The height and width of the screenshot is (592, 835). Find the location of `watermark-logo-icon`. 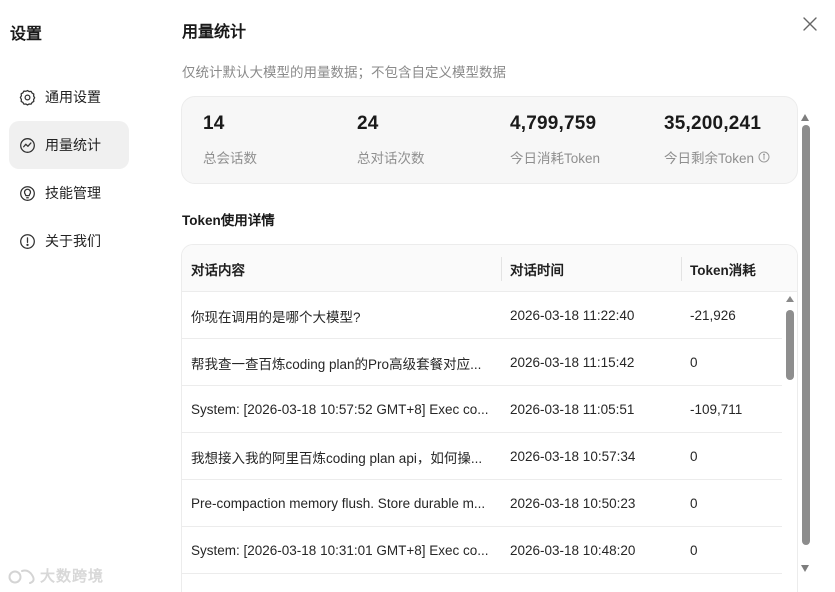

watermark-logo-icon is located at coordinates (21, 576).